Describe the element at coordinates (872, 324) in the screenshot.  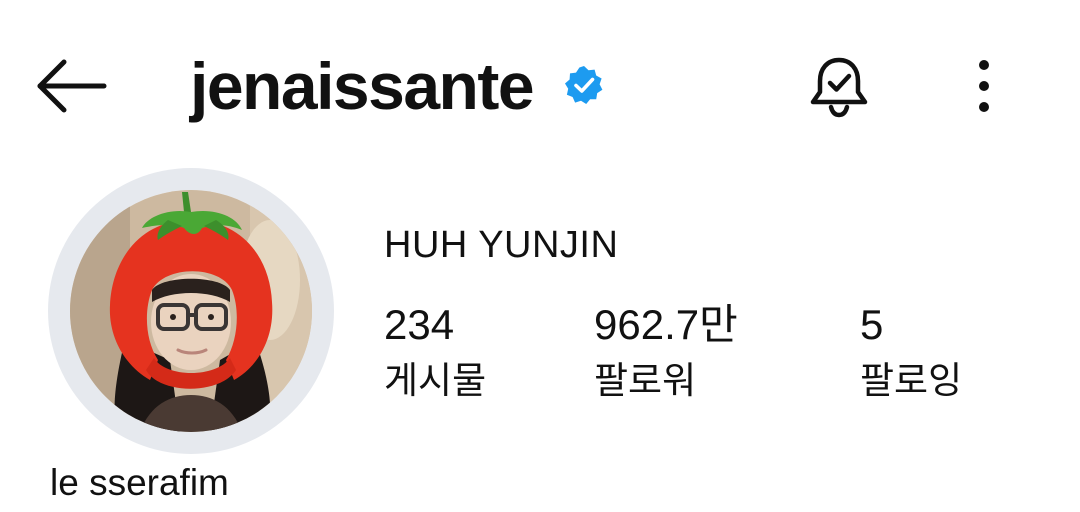
I see `following-count: 5` at that location.